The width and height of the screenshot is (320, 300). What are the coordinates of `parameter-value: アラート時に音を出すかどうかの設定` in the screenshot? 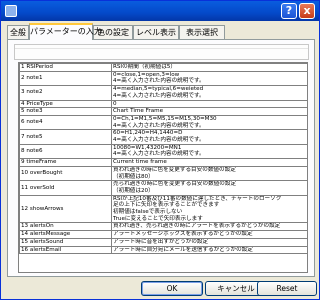 It's located at (209, 242).